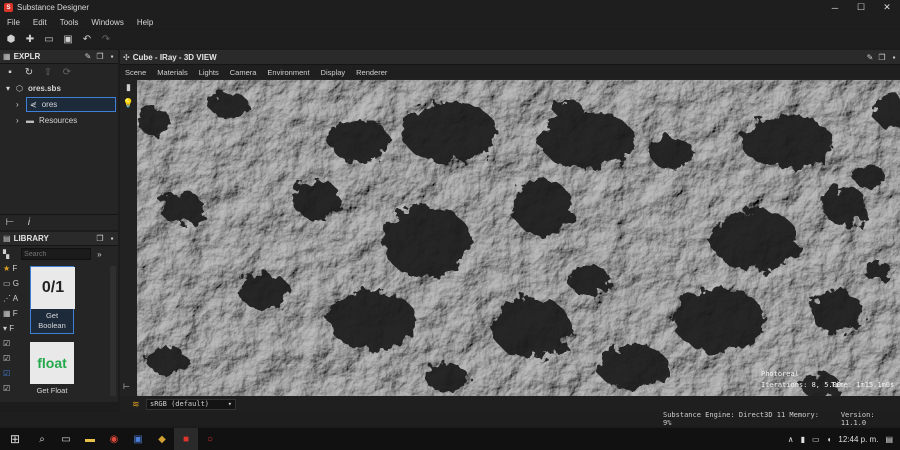  Describe the element at coordinates (68, 39) in the screenshot. I see `save-all-icon: ▣` at that location.